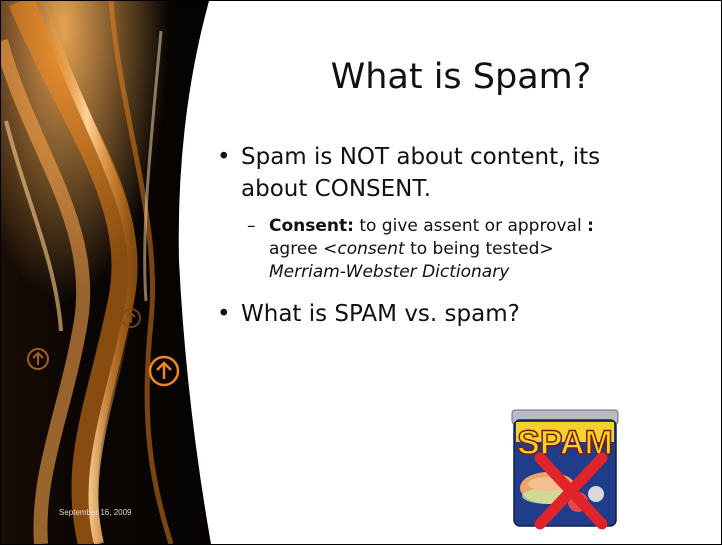 This screenshot has width=722, height=545. Describe the element at coordinates (421, 157) in the screenshot. I see `bullet-text-line: Spam is NOT about content, its` at that location.